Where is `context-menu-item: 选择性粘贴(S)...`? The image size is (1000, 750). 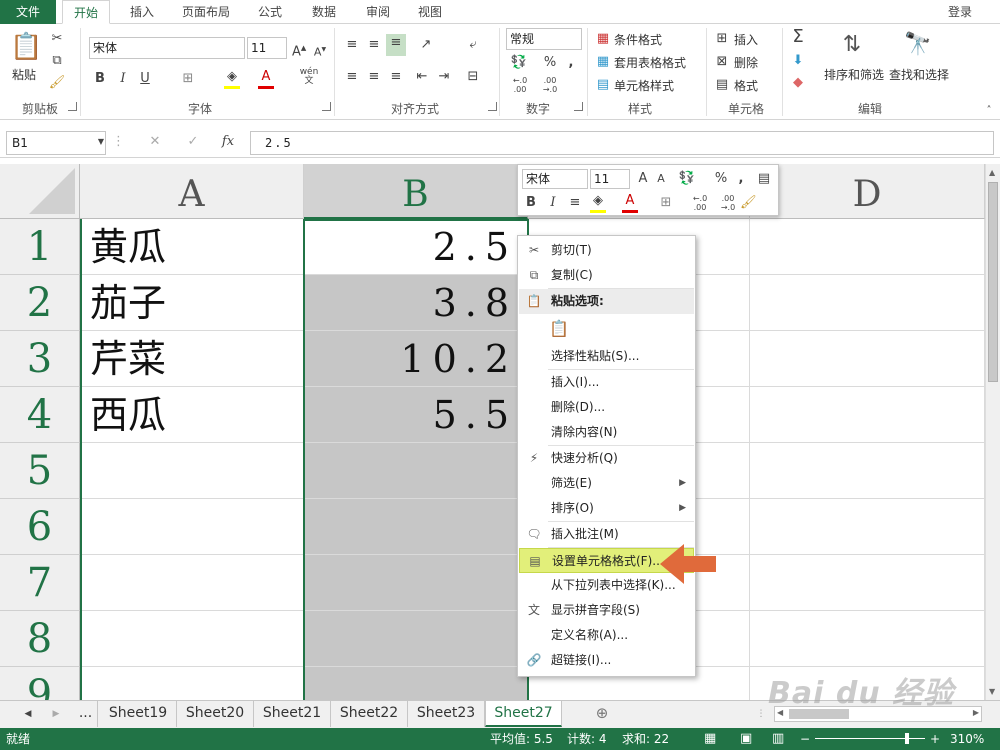
context-menu-item: 选择性粘贴(S)... is located at coordinates (606, 356).